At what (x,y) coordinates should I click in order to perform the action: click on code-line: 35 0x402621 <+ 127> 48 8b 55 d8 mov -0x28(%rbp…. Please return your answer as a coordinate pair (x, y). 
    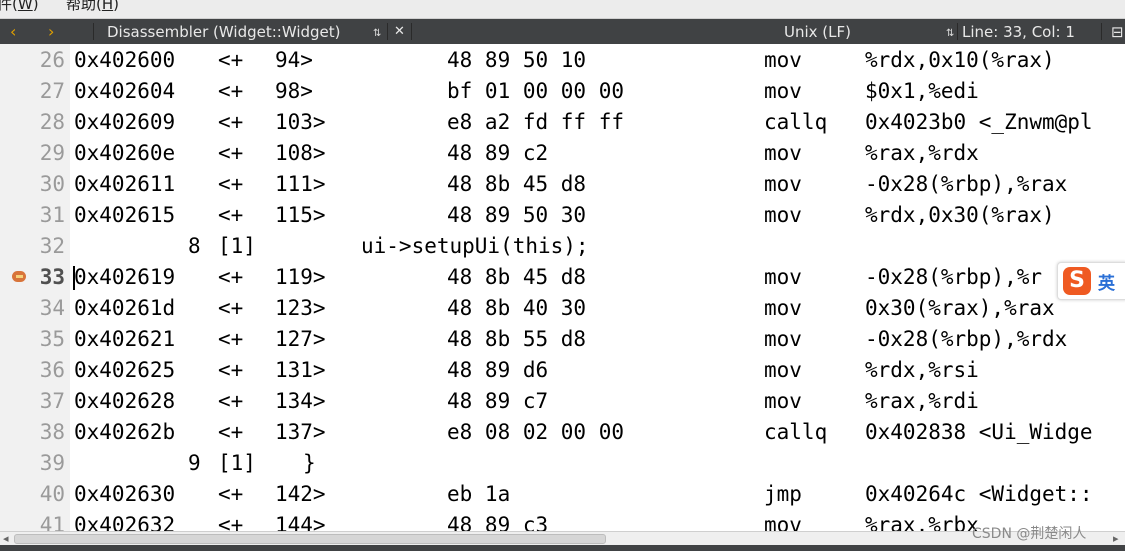
    Looking at the image, I should click on (562, 339).